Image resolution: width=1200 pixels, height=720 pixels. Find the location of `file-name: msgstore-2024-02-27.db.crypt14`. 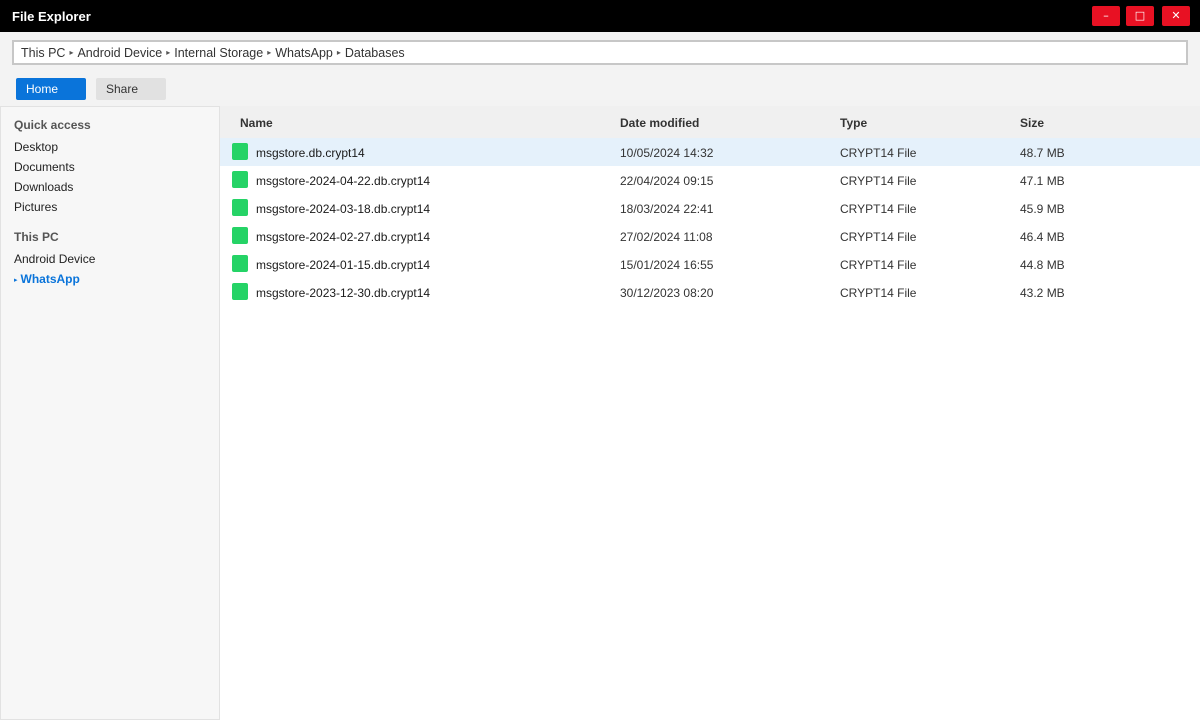

file-name: msgstore-2024-02-27.db.crypt14 is located at coordinates (343, 237).